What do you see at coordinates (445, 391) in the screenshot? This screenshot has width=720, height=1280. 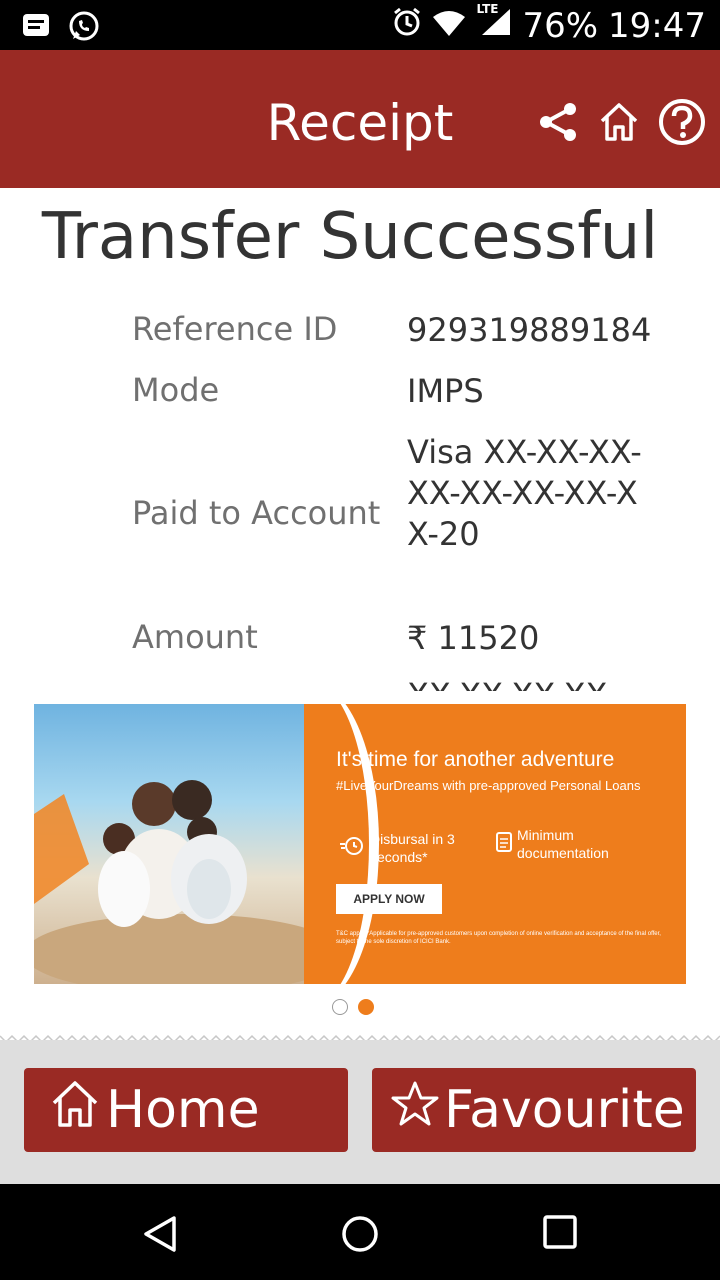 I see `mode-value: IMPS` at bounding box center [445, 391].